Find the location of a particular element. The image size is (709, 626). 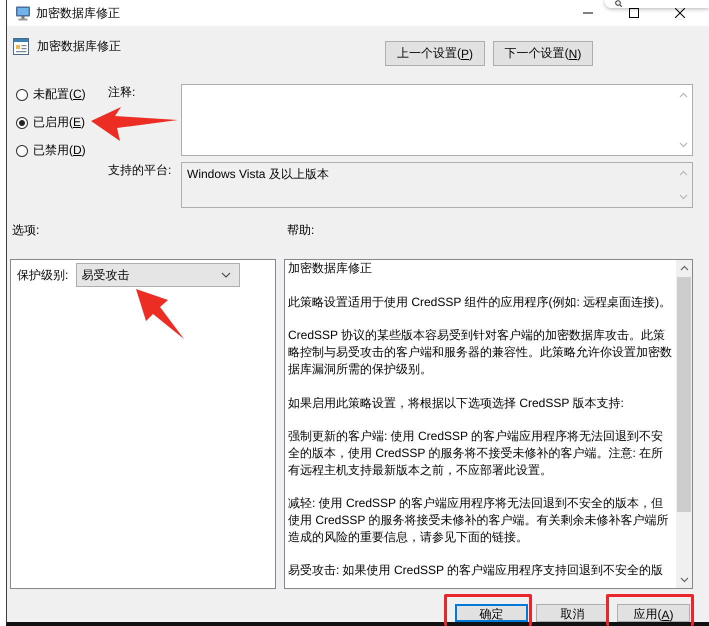

maximize-icon is located at coordinates (634, 13).